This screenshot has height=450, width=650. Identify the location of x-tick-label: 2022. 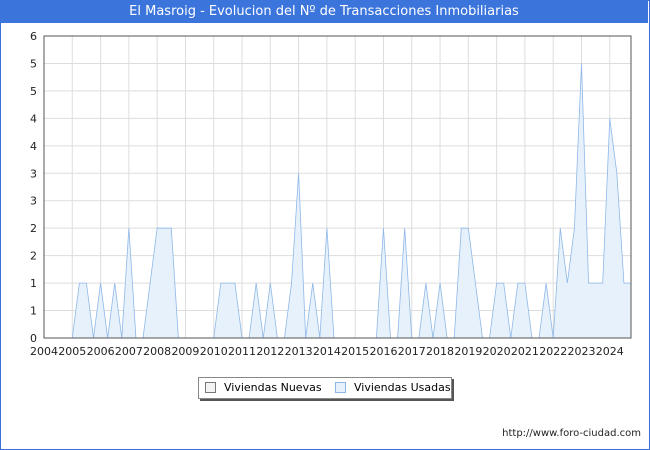
(553, 351).